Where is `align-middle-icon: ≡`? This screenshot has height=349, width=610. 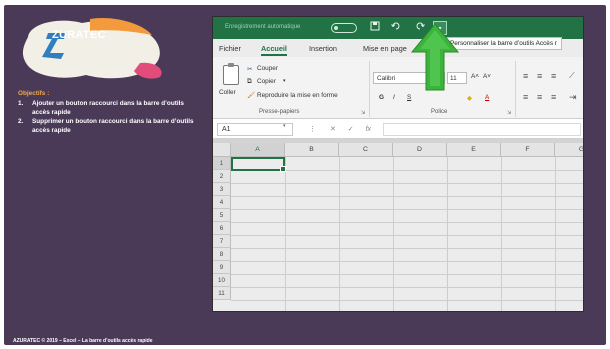 align-middle-icon: ≡ is located at coordinates (539, 76).